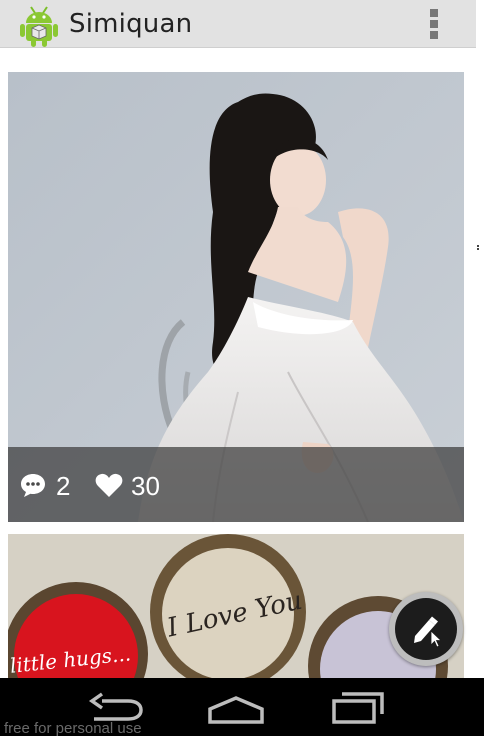  What do you see at coordinates (109, 485) in the screenshot?
I see `heart-icon` at bounding box center [109, 485].